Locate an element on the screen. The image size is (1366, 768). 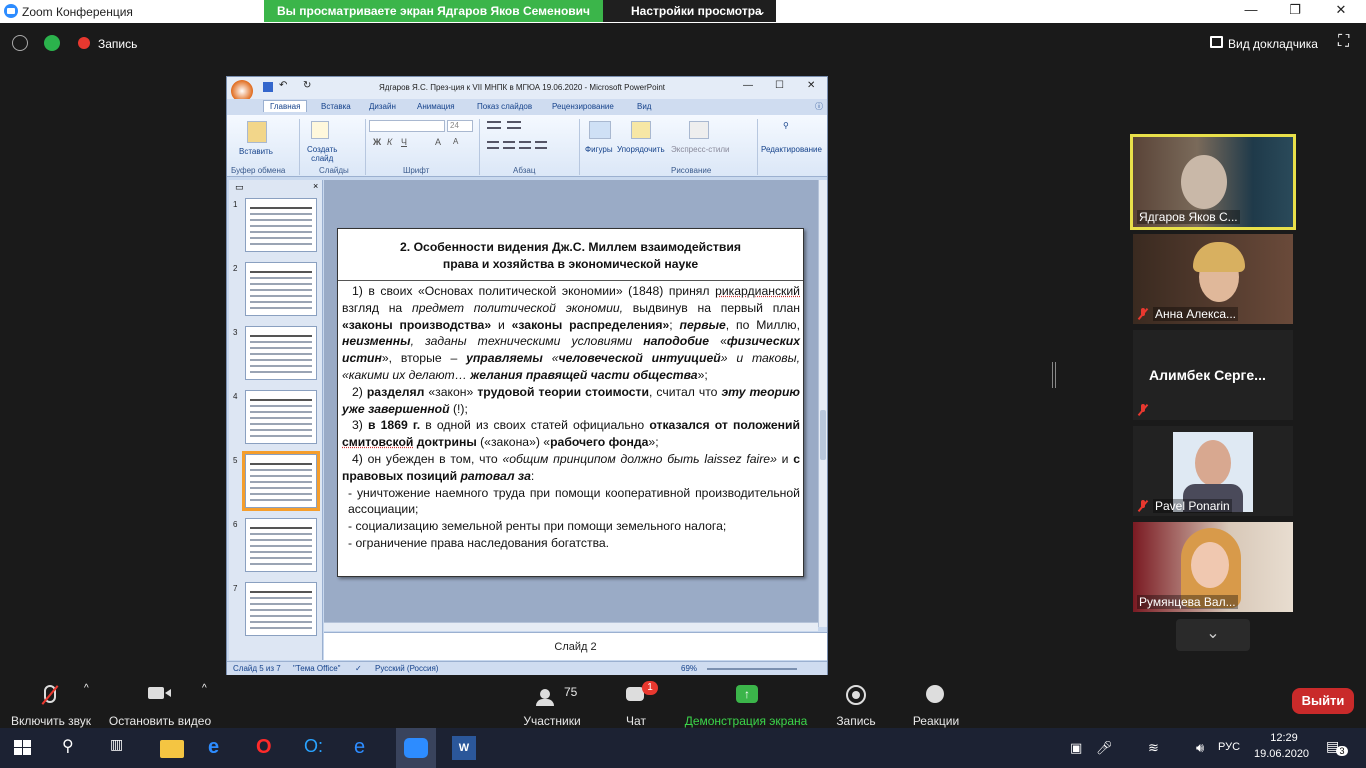
bold-icon: Ж is located at coordinates (377, 142).